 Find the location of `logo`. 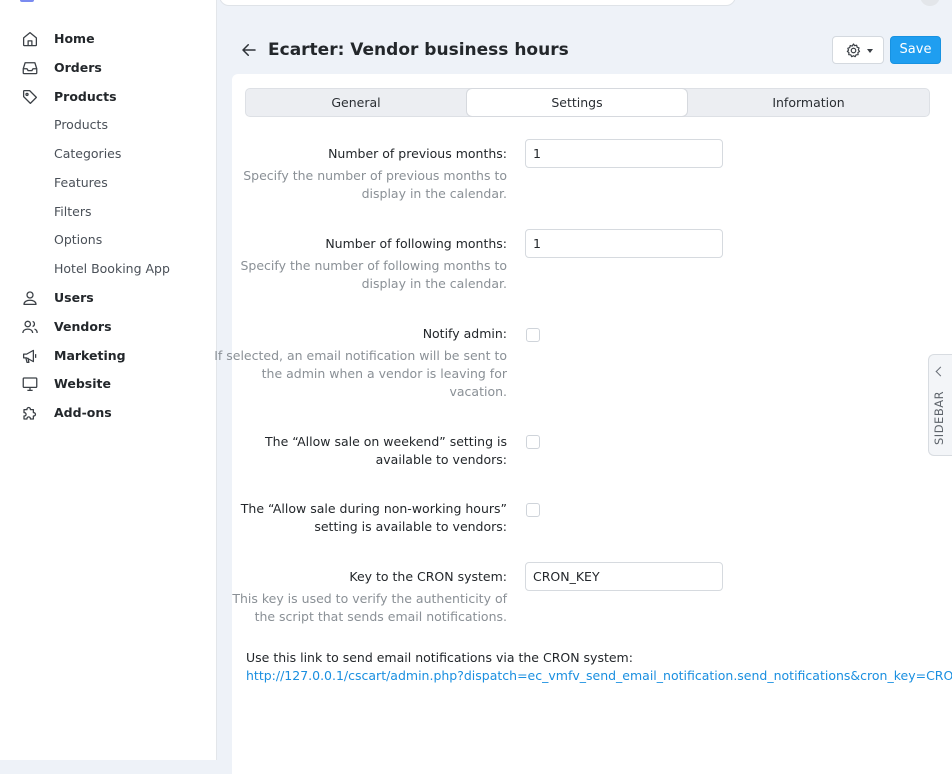

logo is located at coordinates (55, 2).